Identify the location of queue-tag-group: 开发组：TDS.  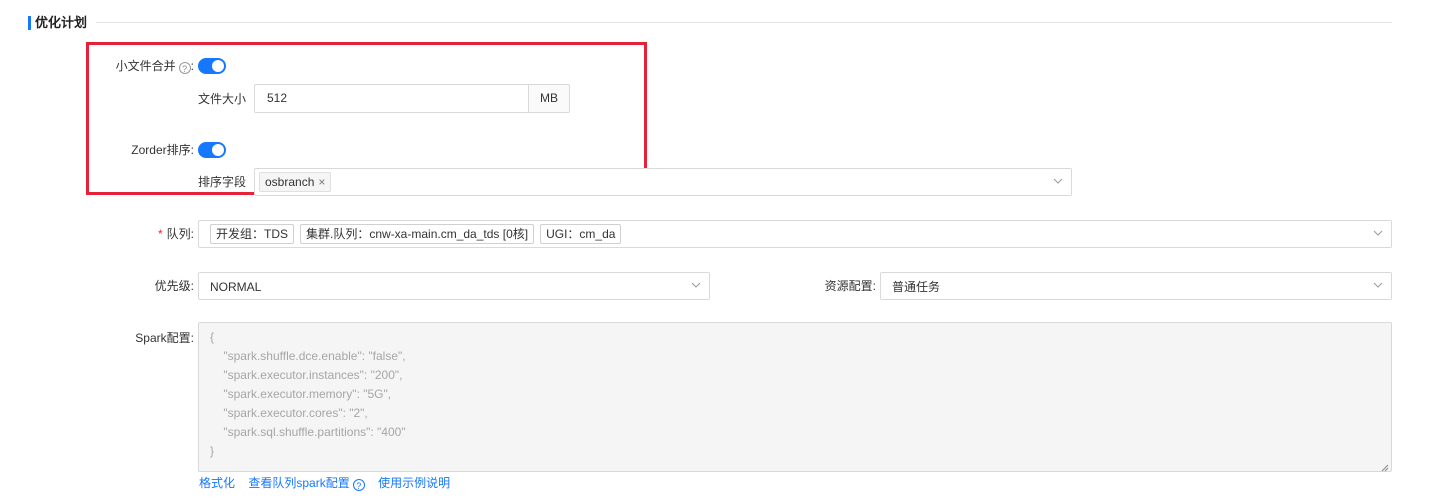
(252, 234).